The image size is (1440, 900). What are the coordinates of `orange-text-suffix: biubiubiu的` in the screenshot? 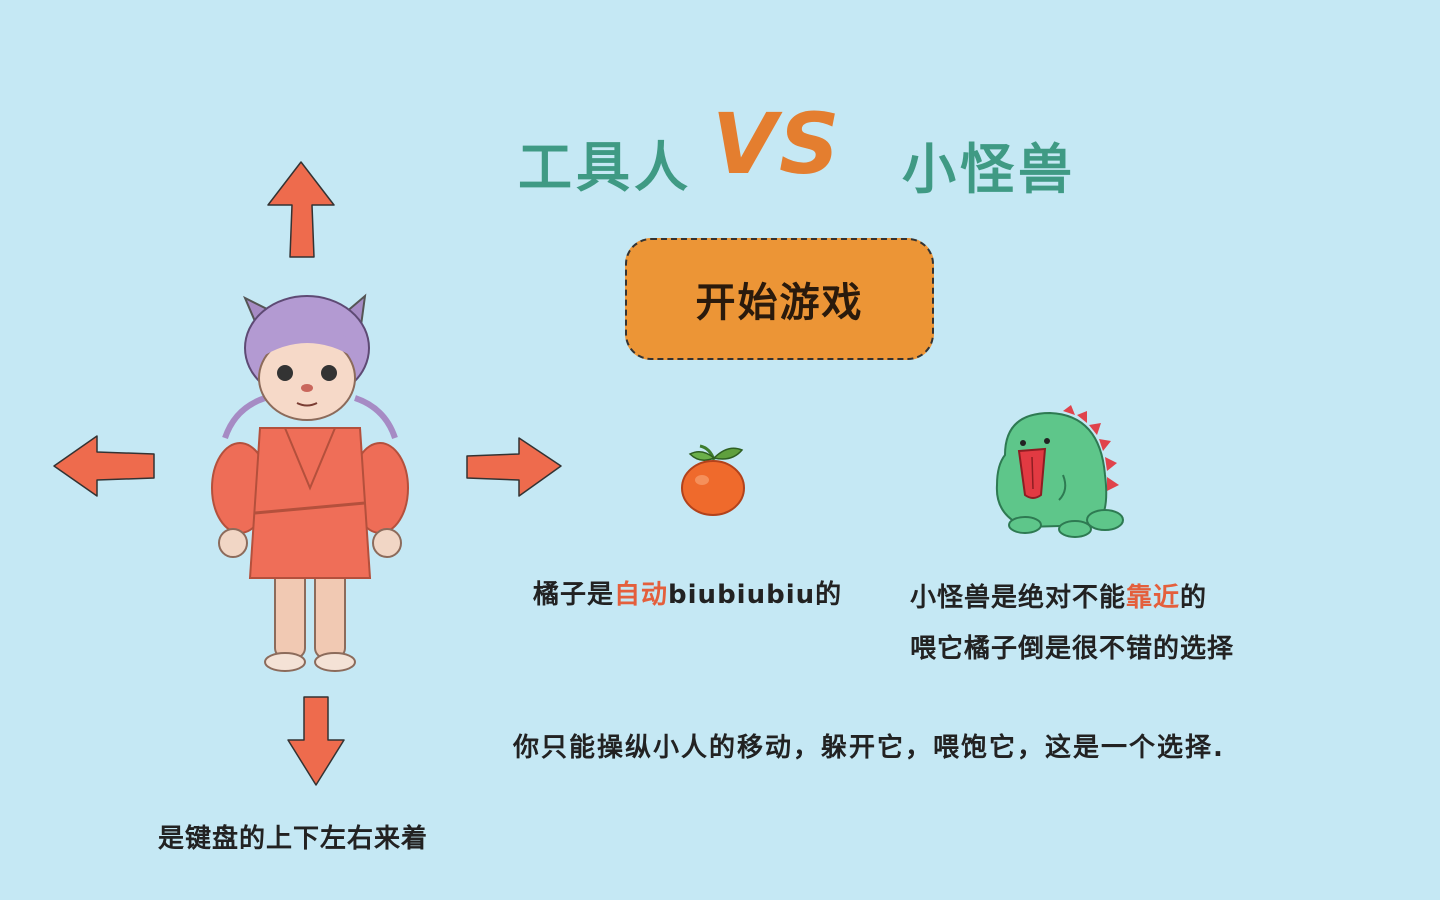 It's located at (755, 595).